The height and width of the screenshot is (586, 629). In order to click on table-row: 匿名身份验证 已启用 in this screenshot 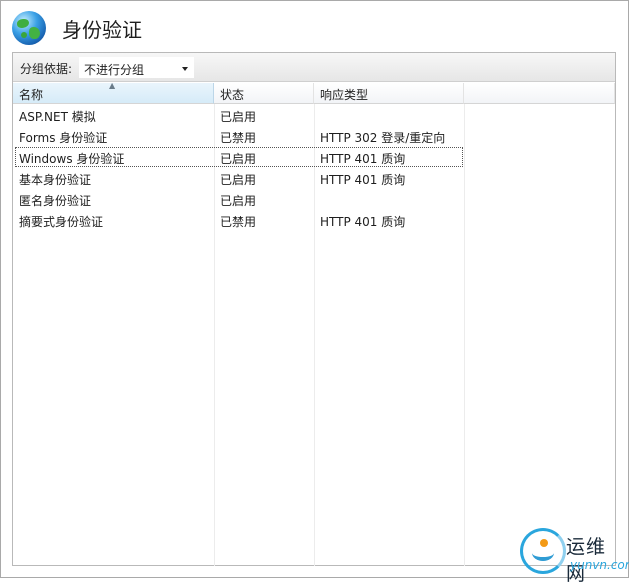, I will do `click(314, 199)`.